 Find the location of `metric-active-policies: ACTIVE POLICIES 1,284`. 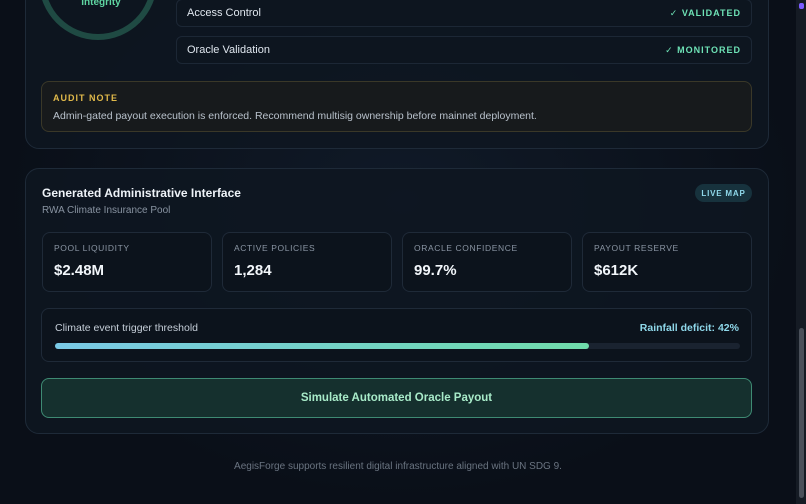

metric-active-policies: ACTIVE POLICIES 1,284 is located at coordinates (307, 262).